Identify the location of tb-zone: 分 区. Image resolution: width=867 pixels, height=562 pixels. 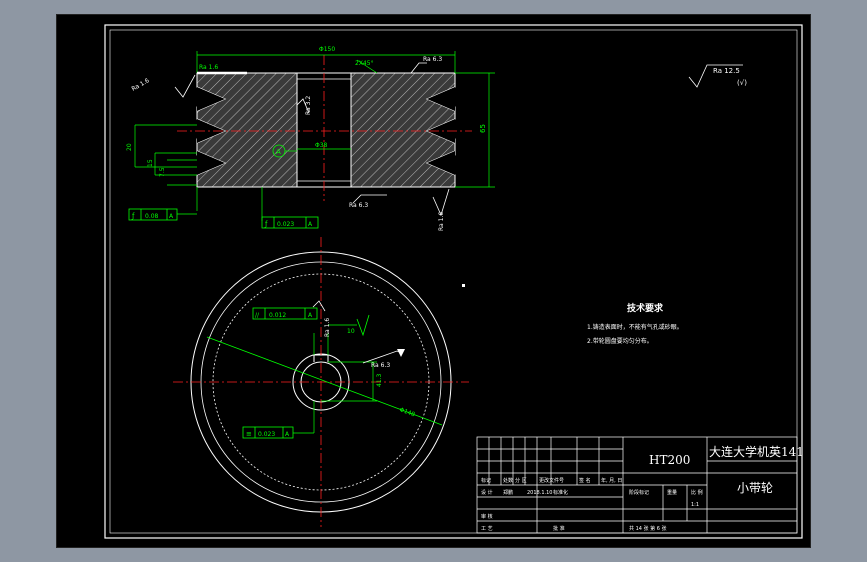
(521, 480).